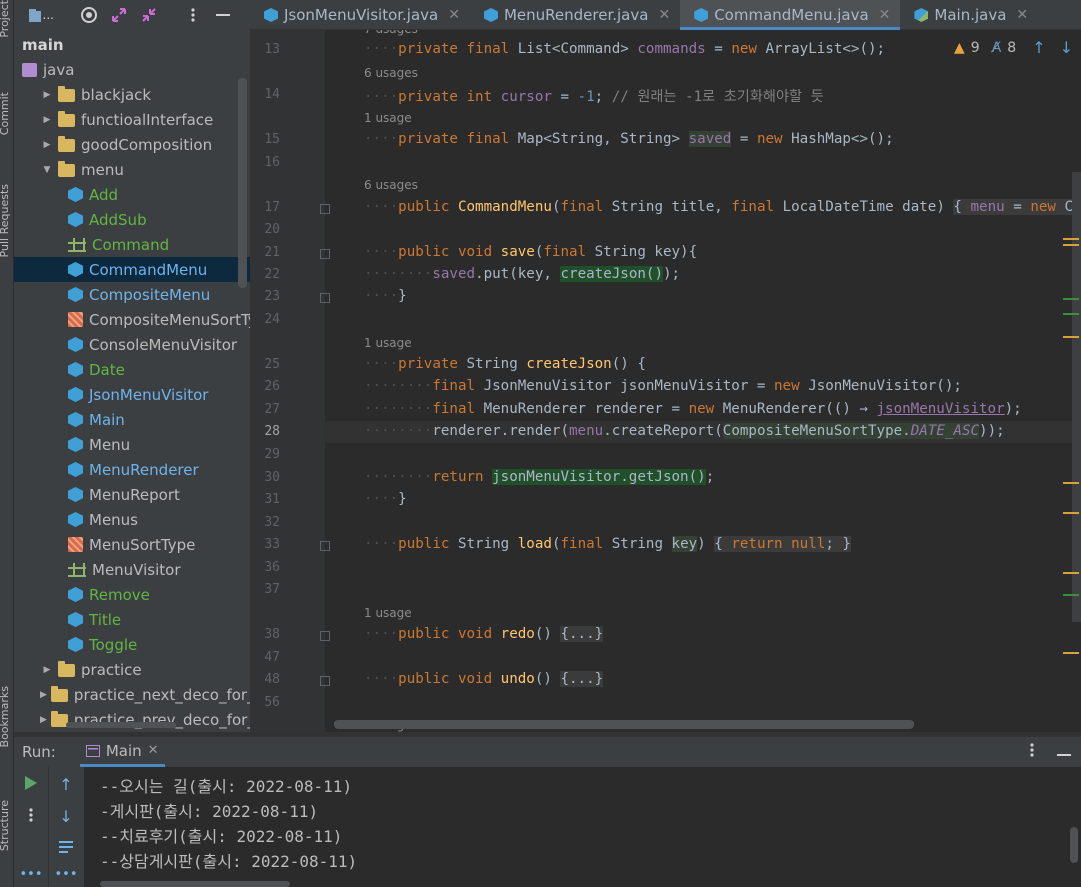 This screenshot has height=887, width=1081. Describe the element at coordinates (1013, 47) in the screenshot. I see `inspection-widget: ▲ 9 A̸ 8 ↑ ↓` at that location.